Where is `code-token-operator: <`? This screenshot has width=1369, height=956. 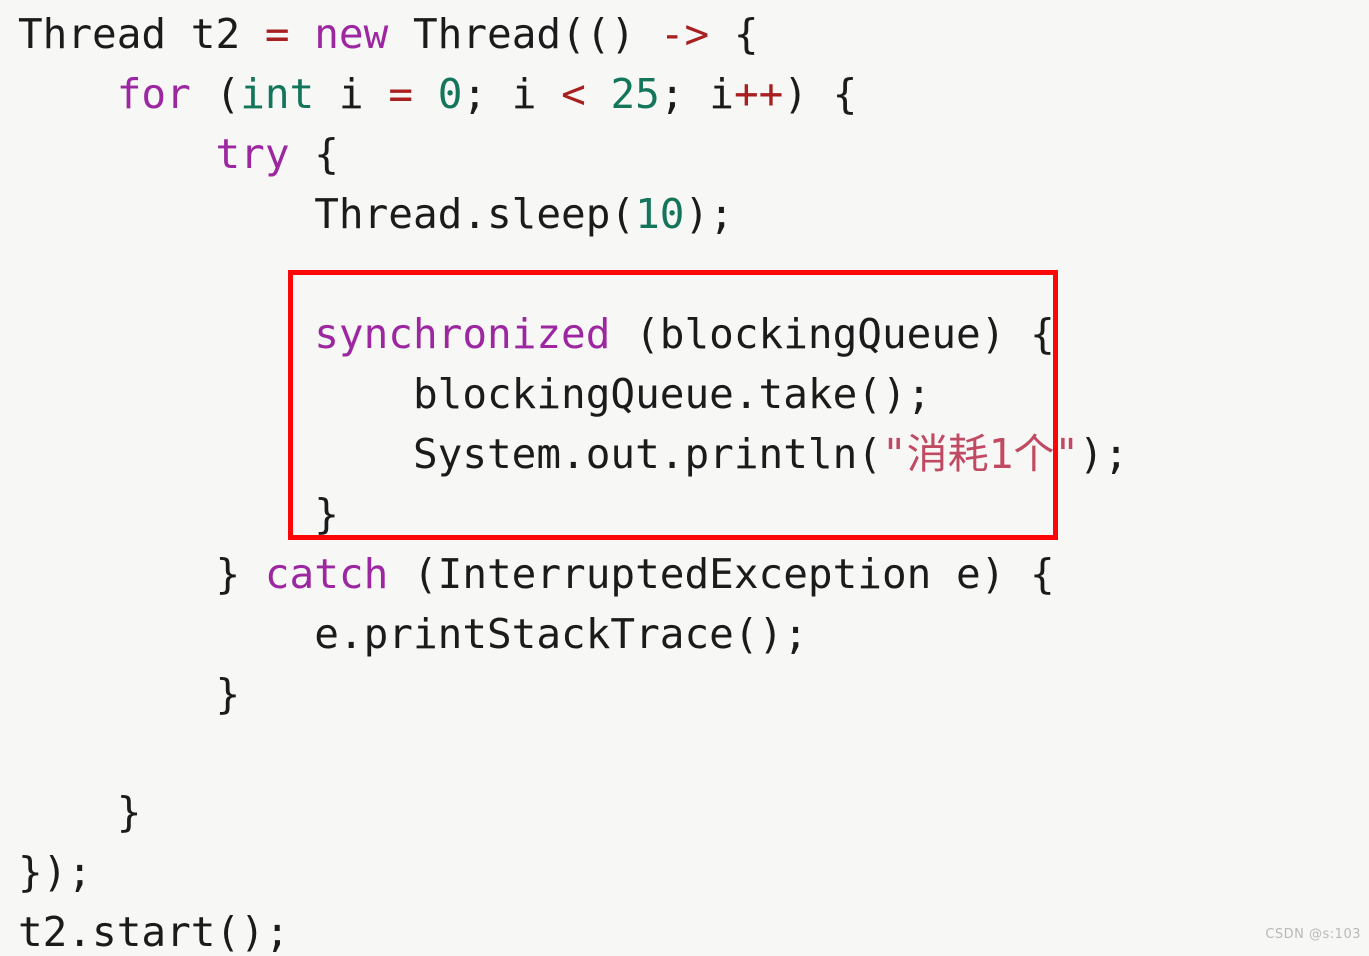
code-token-operator: < is located at coordinates (573, 94).